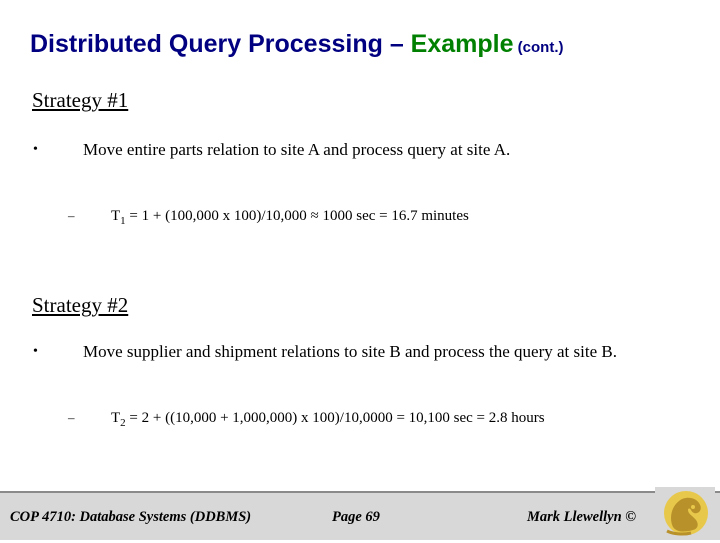 The width and height of the screenshot is (720, 543). What do you see at coordinates (538, 47) in the screenshot?
I see `page-title-cont: (cont.)` at bounding box center [538, 47].